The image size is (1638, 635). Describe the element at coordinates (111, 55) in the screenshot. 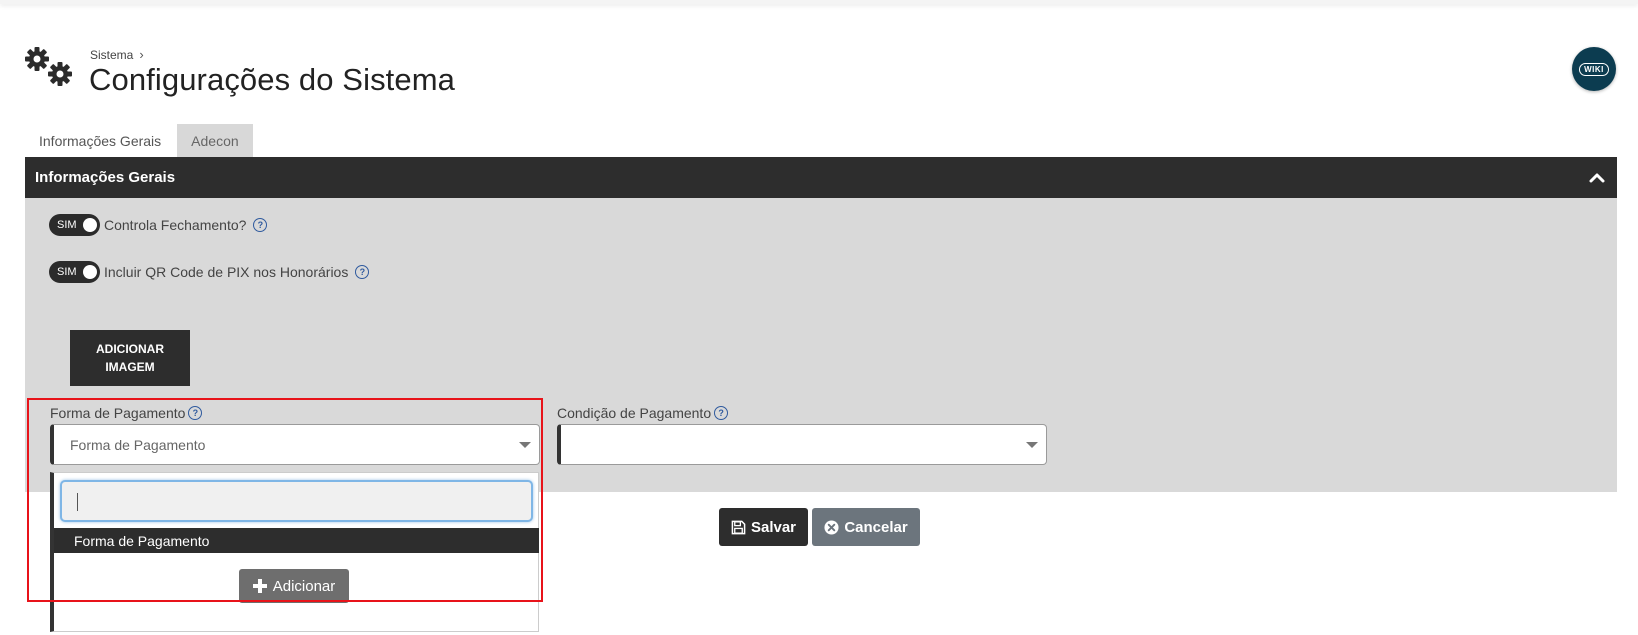

I see `breadcrumb-item-sistema: Sistema` at that location.